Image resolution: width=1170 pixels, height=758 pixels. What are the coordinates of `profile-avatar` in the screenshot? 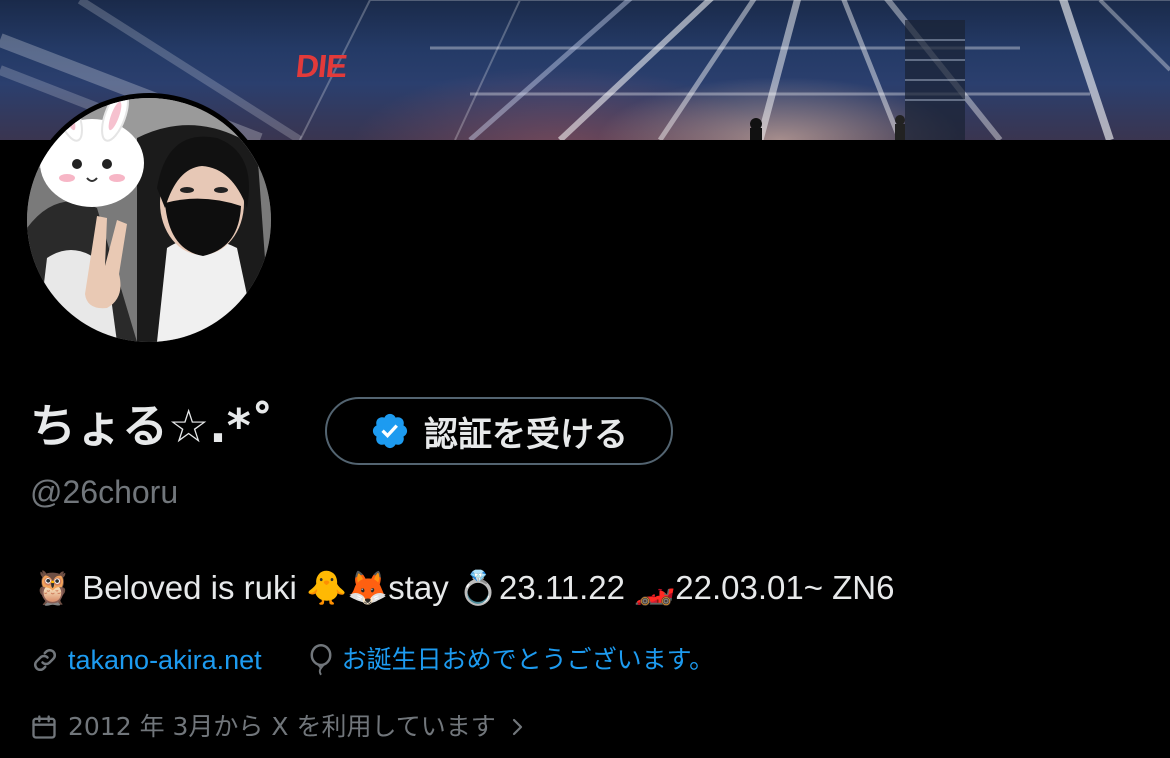 It's located at (149, 220).